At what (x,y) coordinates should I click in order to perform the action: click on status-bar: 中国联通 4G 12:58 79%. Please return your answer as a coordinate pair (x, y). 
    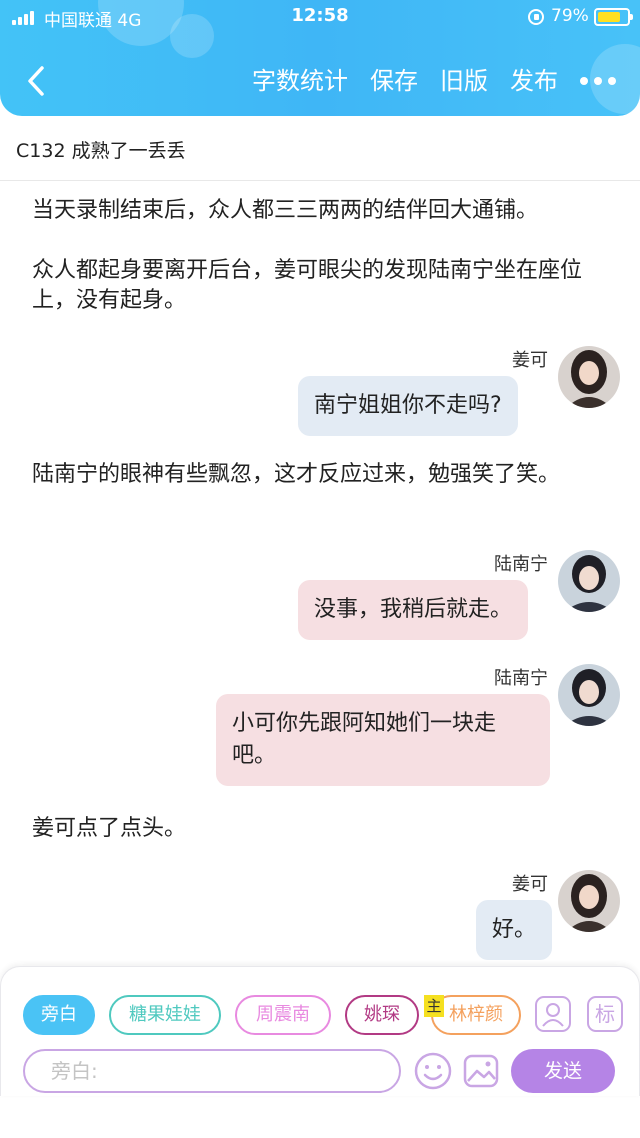
    Looking at the image, I should click on (320, 18).